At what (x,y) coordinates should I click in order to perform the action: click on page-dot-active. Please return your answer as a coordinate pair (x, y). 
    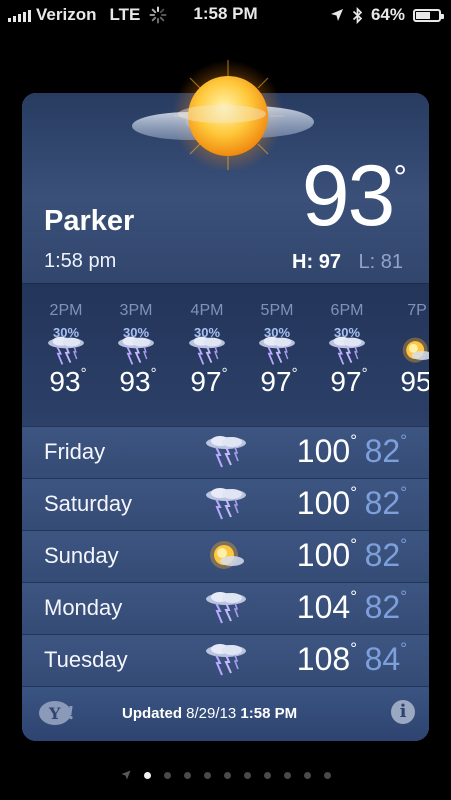
    Looking at the image, I should click on (147, 775).